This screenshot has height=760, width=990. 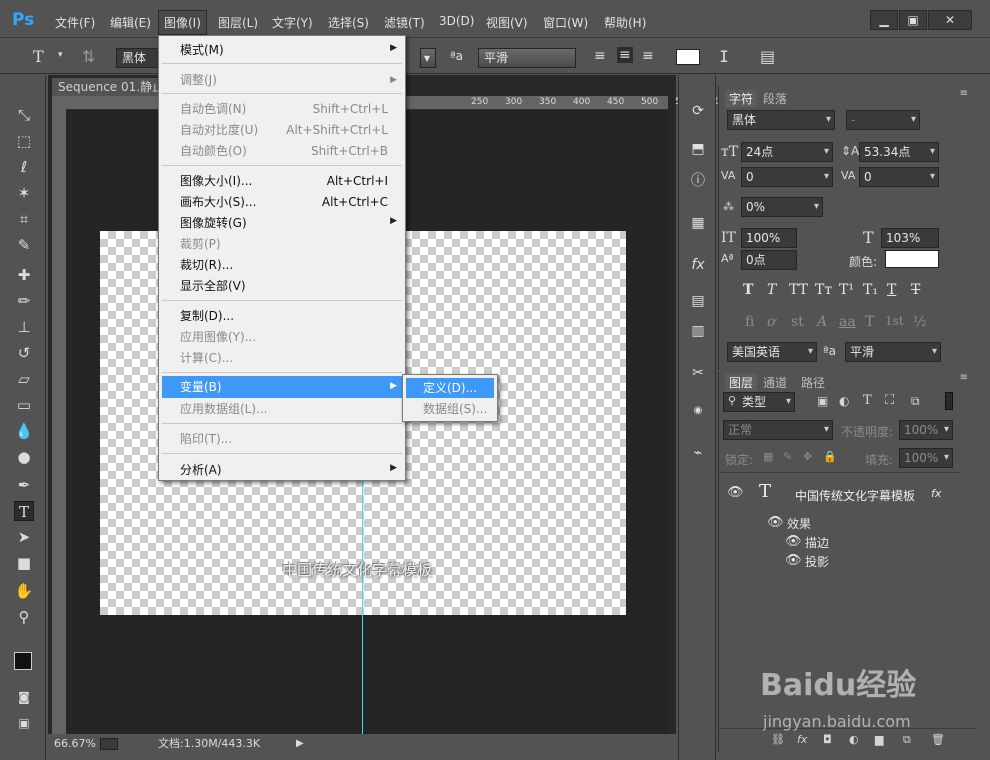 I want to click on quick-mask-icon: ◙, so click(x=24, y=697).